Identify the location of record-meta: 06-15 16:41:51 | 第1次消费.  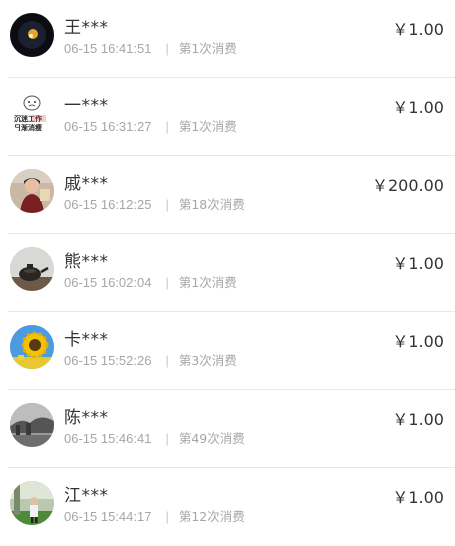
(150, 47).